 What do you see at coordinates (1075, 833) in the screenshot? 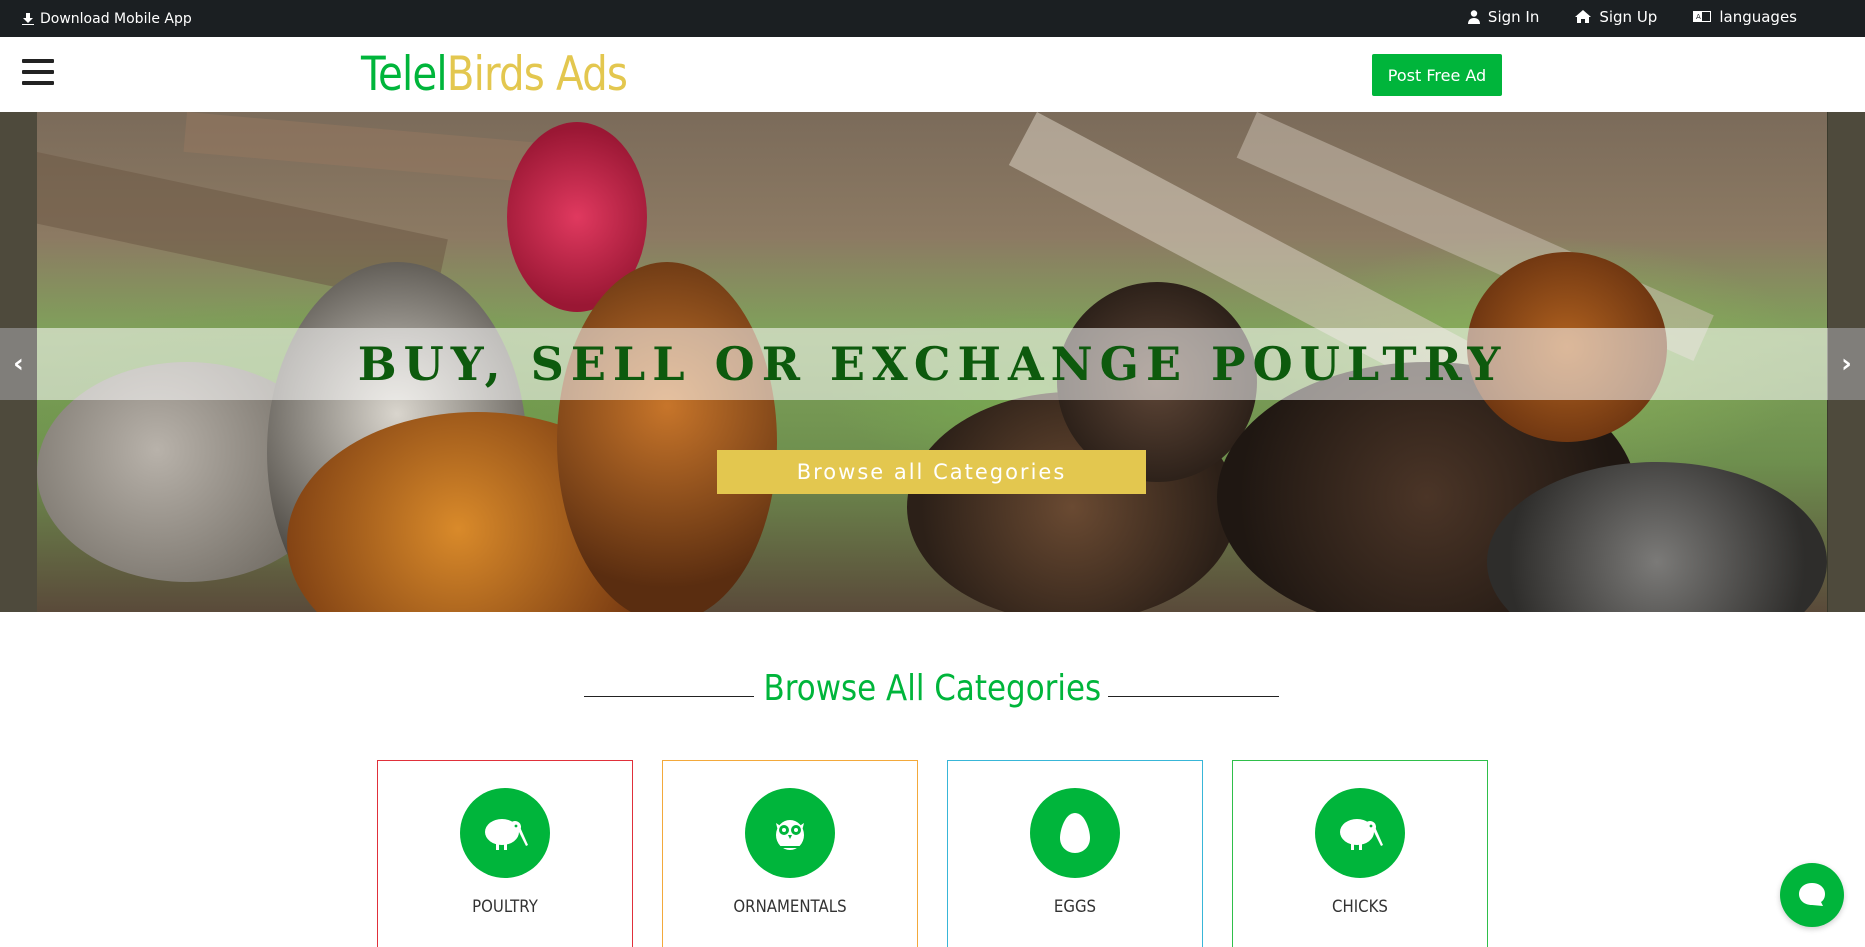
I see `egg-icon` at bounding box center [1075, 833].